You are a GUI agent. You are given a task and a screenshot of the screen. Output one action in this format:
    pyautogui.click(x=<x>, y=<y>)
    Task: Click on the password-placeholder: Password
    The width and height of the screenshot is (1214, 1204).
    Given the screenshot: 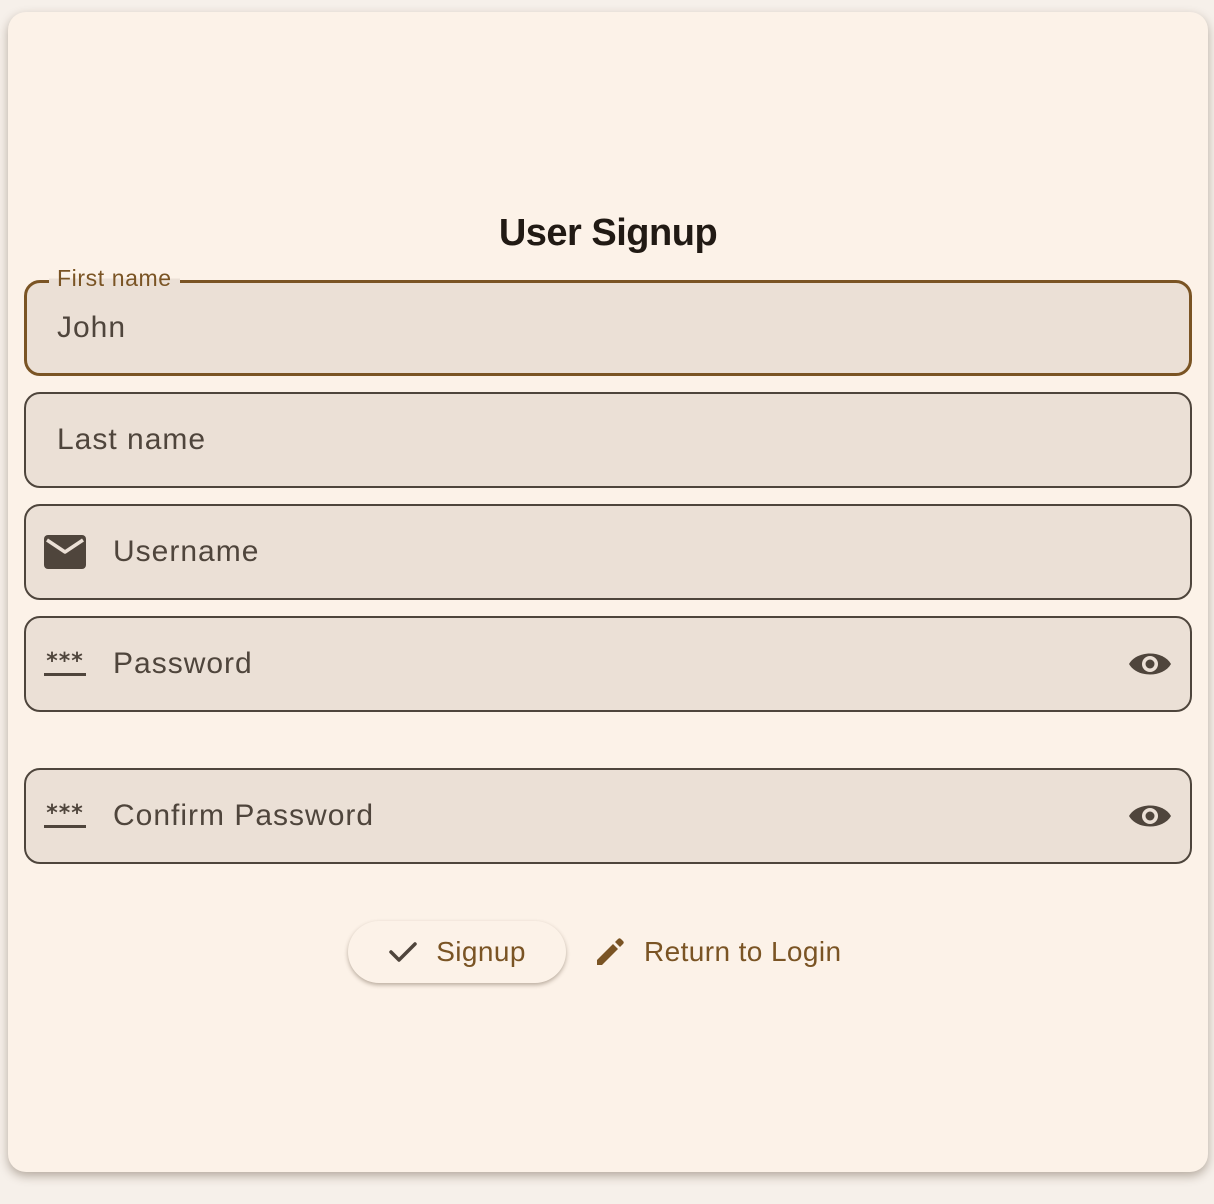 What is the action you would take?
    pyautogui.click(x=183, y=663)
    